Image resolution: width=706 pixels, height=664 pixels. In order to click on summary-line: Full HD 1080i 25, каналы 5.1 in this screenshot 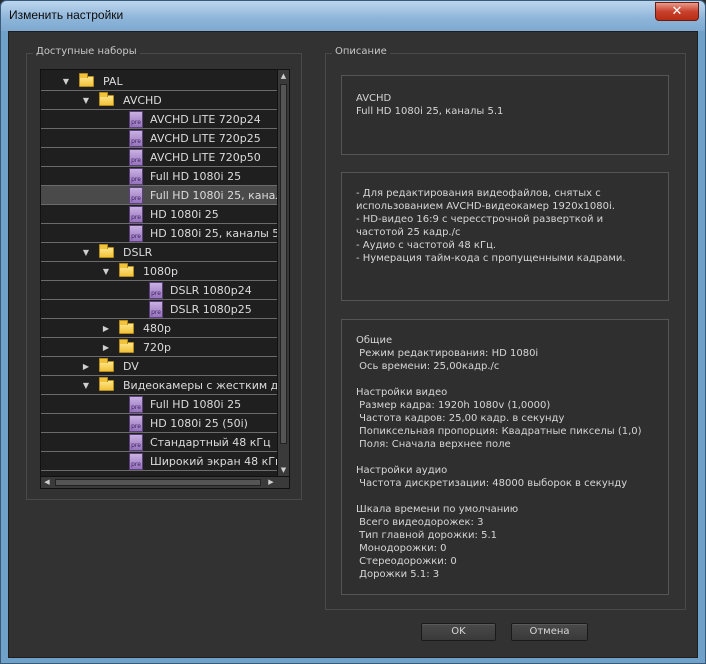, I will do `click(430, 111)`.